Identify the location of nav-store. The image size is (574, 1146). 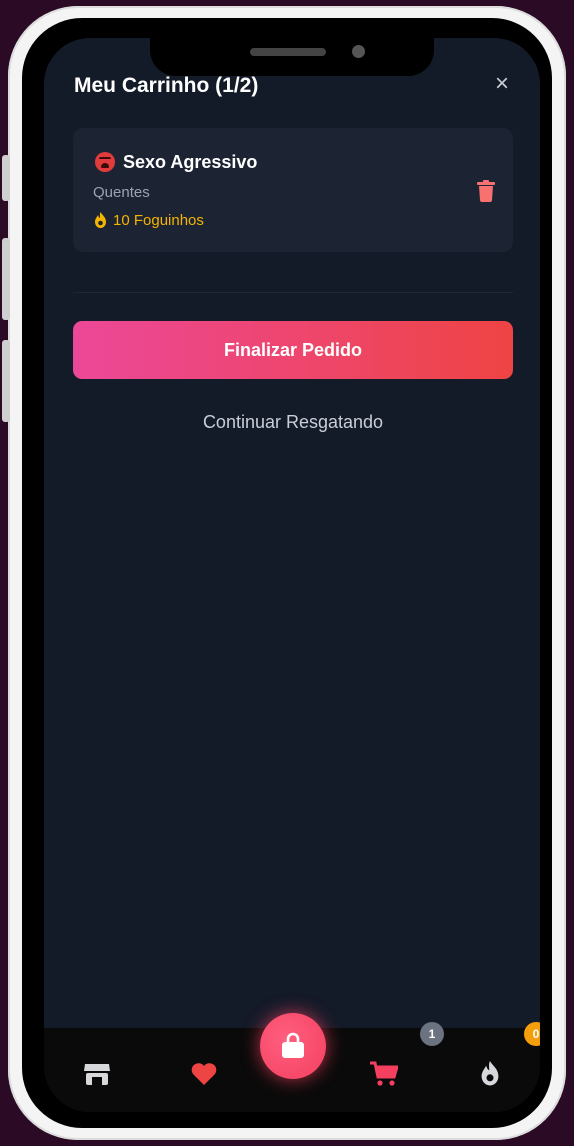
(97, 1074).